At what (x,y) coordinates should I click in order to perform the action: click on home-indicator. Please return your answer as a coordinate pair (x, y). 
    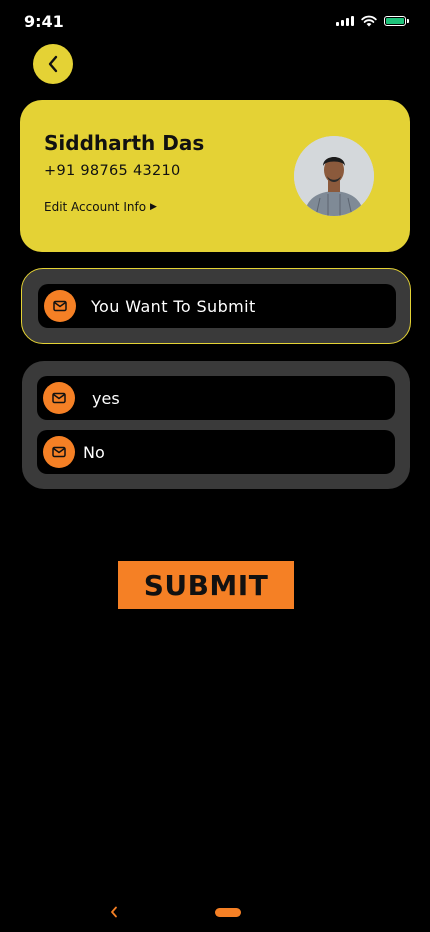
    Looking at the image, I should click on (228, 912).